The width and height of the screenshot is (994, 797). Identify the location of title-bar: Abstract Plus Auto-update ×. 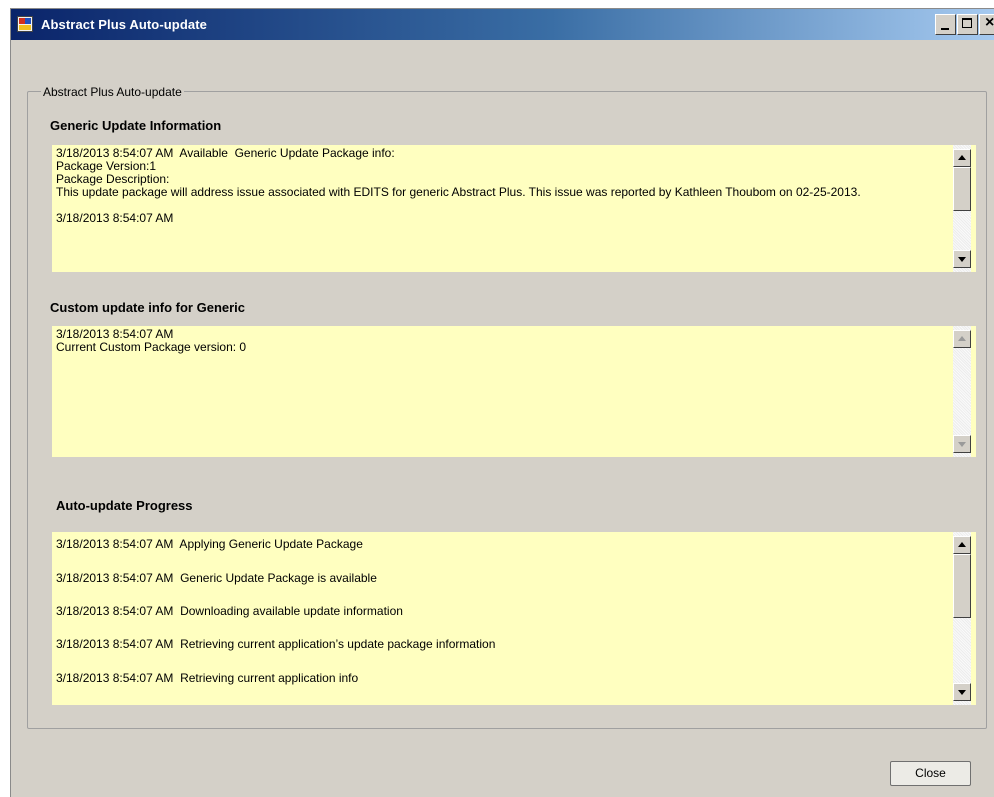
(502, 24).